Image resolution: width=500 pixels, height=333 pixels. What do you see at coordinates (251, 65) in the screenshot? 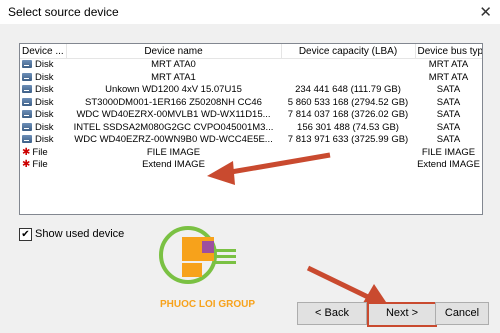
I see `table-row: Disk MRT ATA0 MRT ATA` at bounding box center [251, 65].